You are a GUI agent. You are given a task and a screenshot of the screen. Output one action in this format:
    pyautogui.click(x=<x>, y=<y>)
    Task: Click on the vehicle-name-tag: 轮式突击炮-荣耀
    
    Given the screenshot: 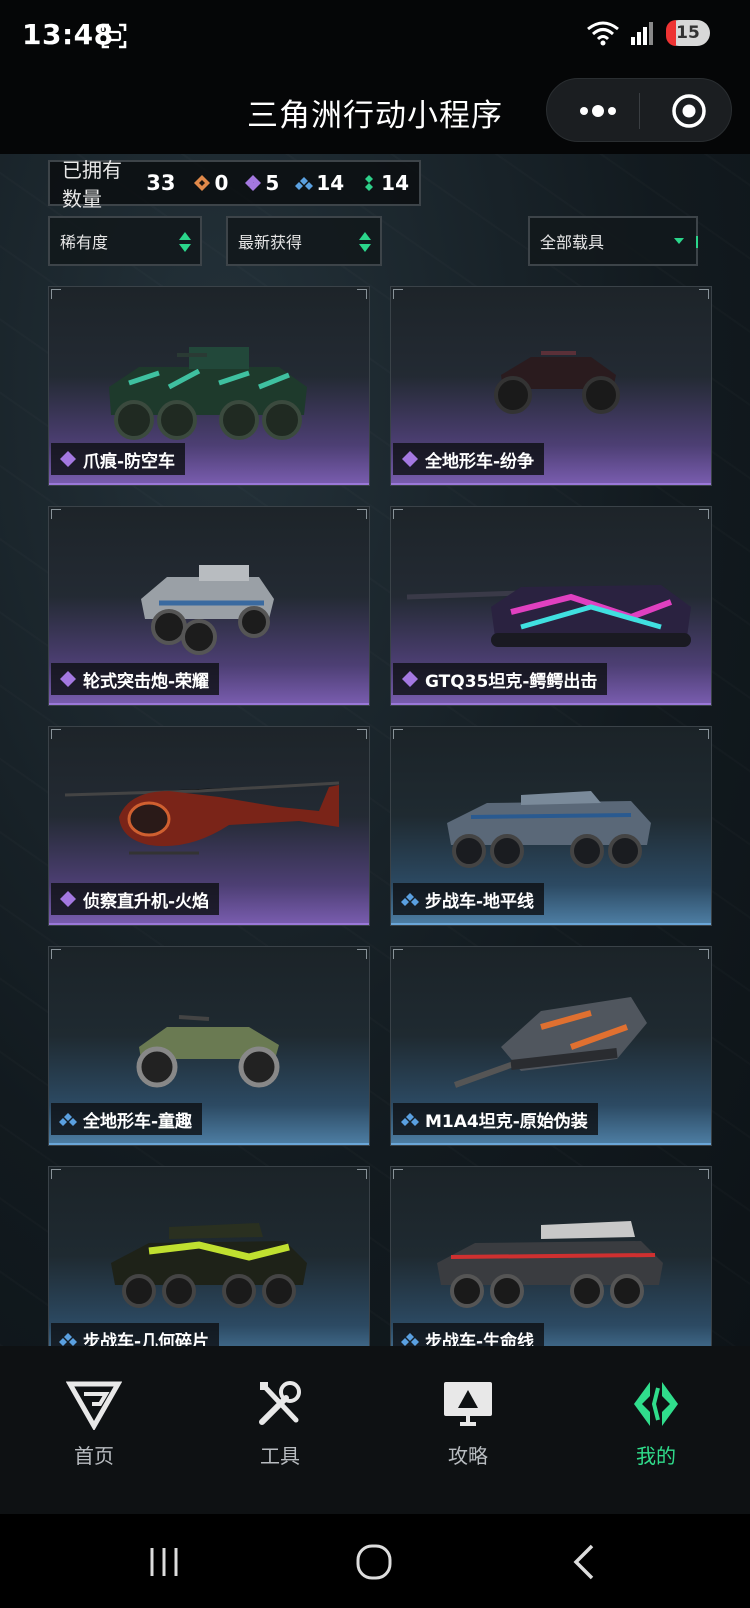 What is the action you would take?
    pyautogui.click(x=135, y=679)
    